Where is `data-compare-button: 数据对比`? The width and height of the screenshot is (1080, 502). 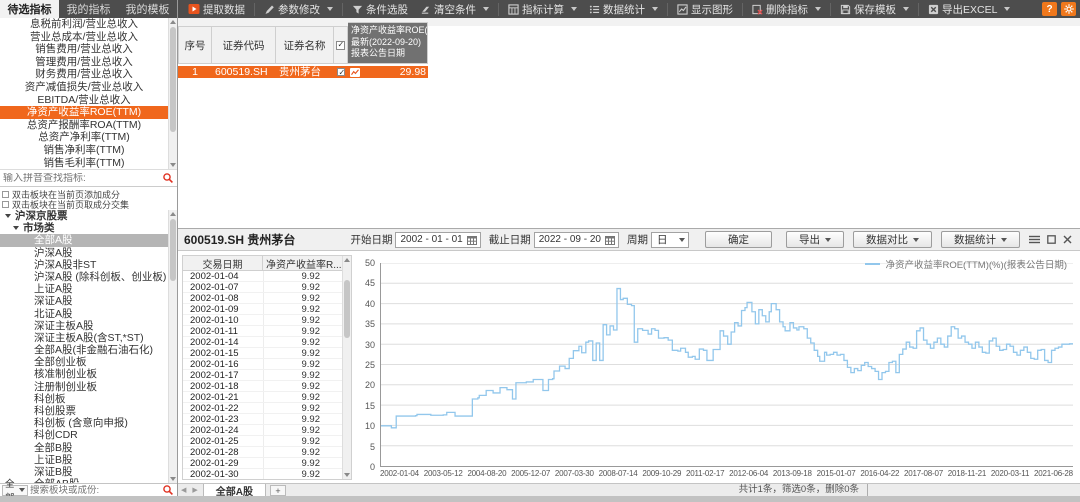 data-compare-button: 数据对比 is located at coordinates (892, 239).